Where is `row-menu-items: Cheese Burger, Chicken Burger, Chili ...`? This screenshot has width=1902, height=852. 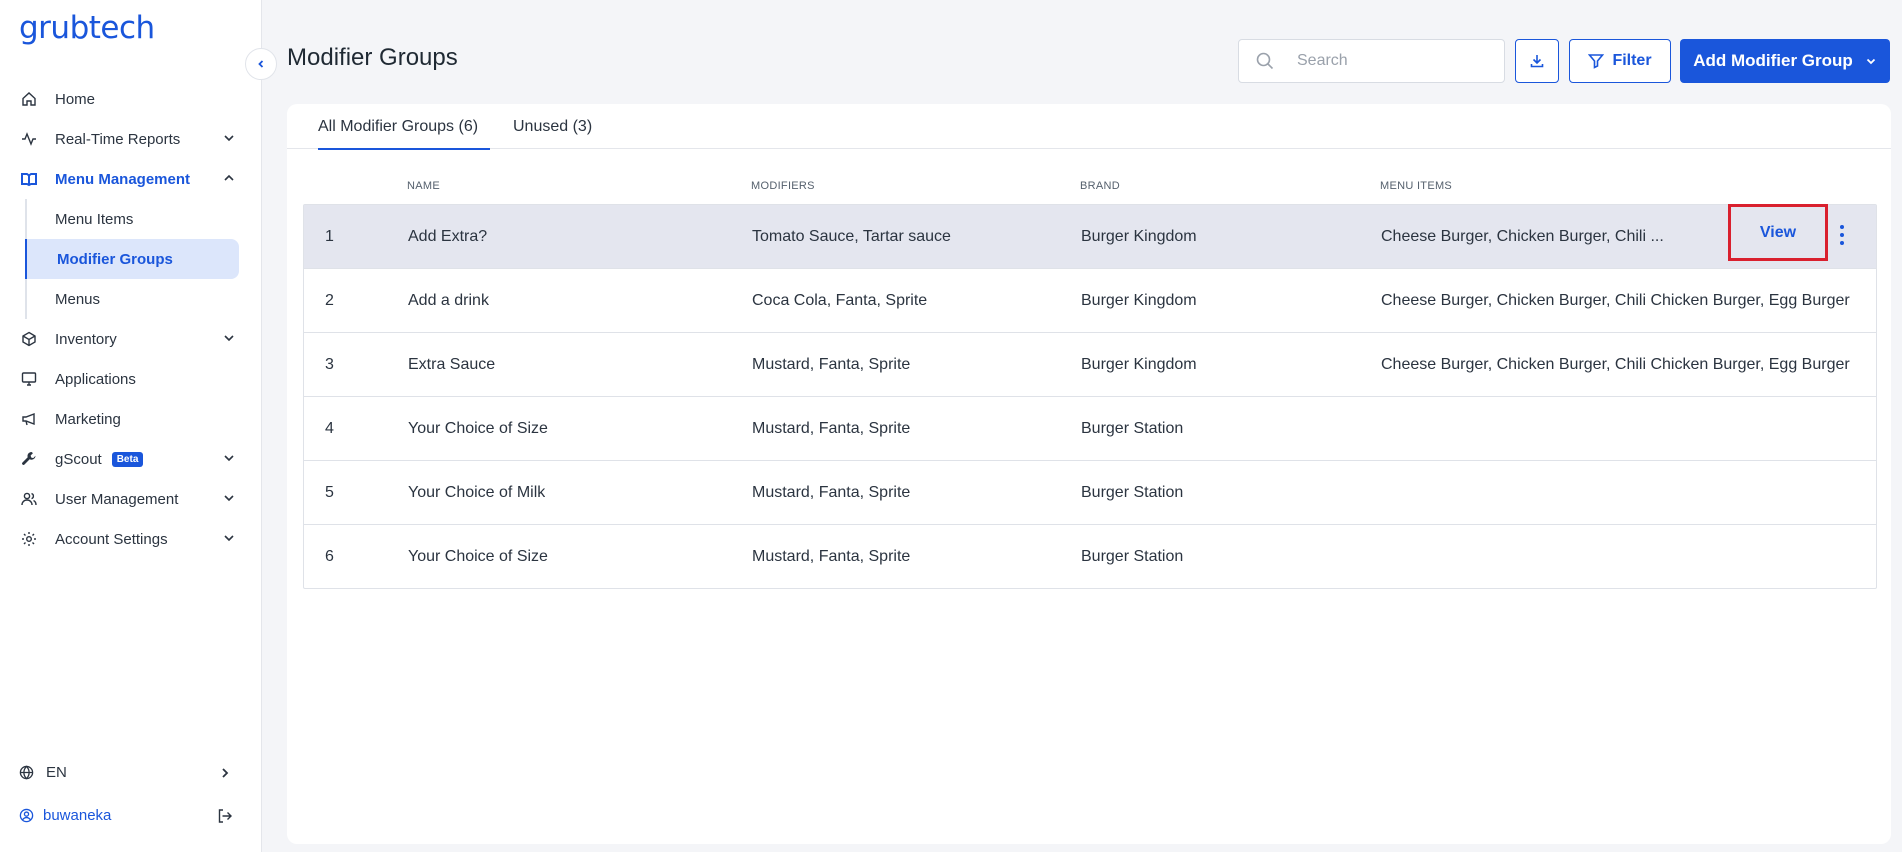 row-menu-items: Cheese Burger, Chicken Burger, Chili ... is located at coordinates (1522, 236).